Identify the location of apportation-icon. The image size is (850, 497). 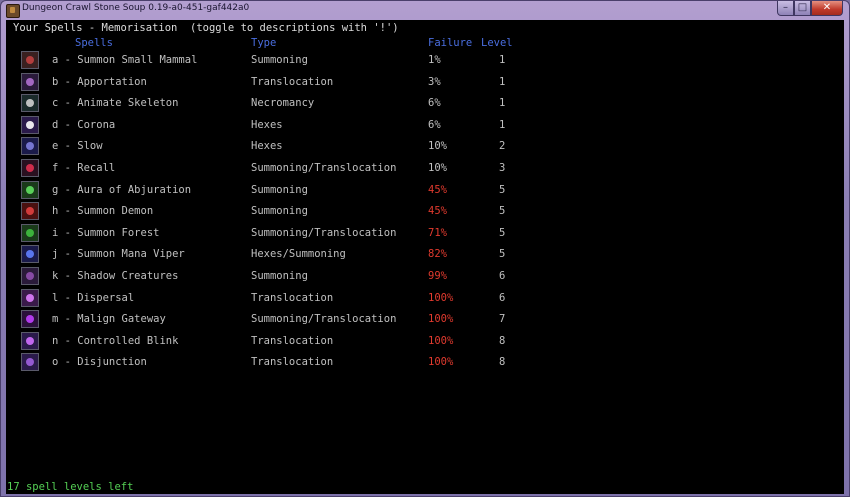
(30, 81).